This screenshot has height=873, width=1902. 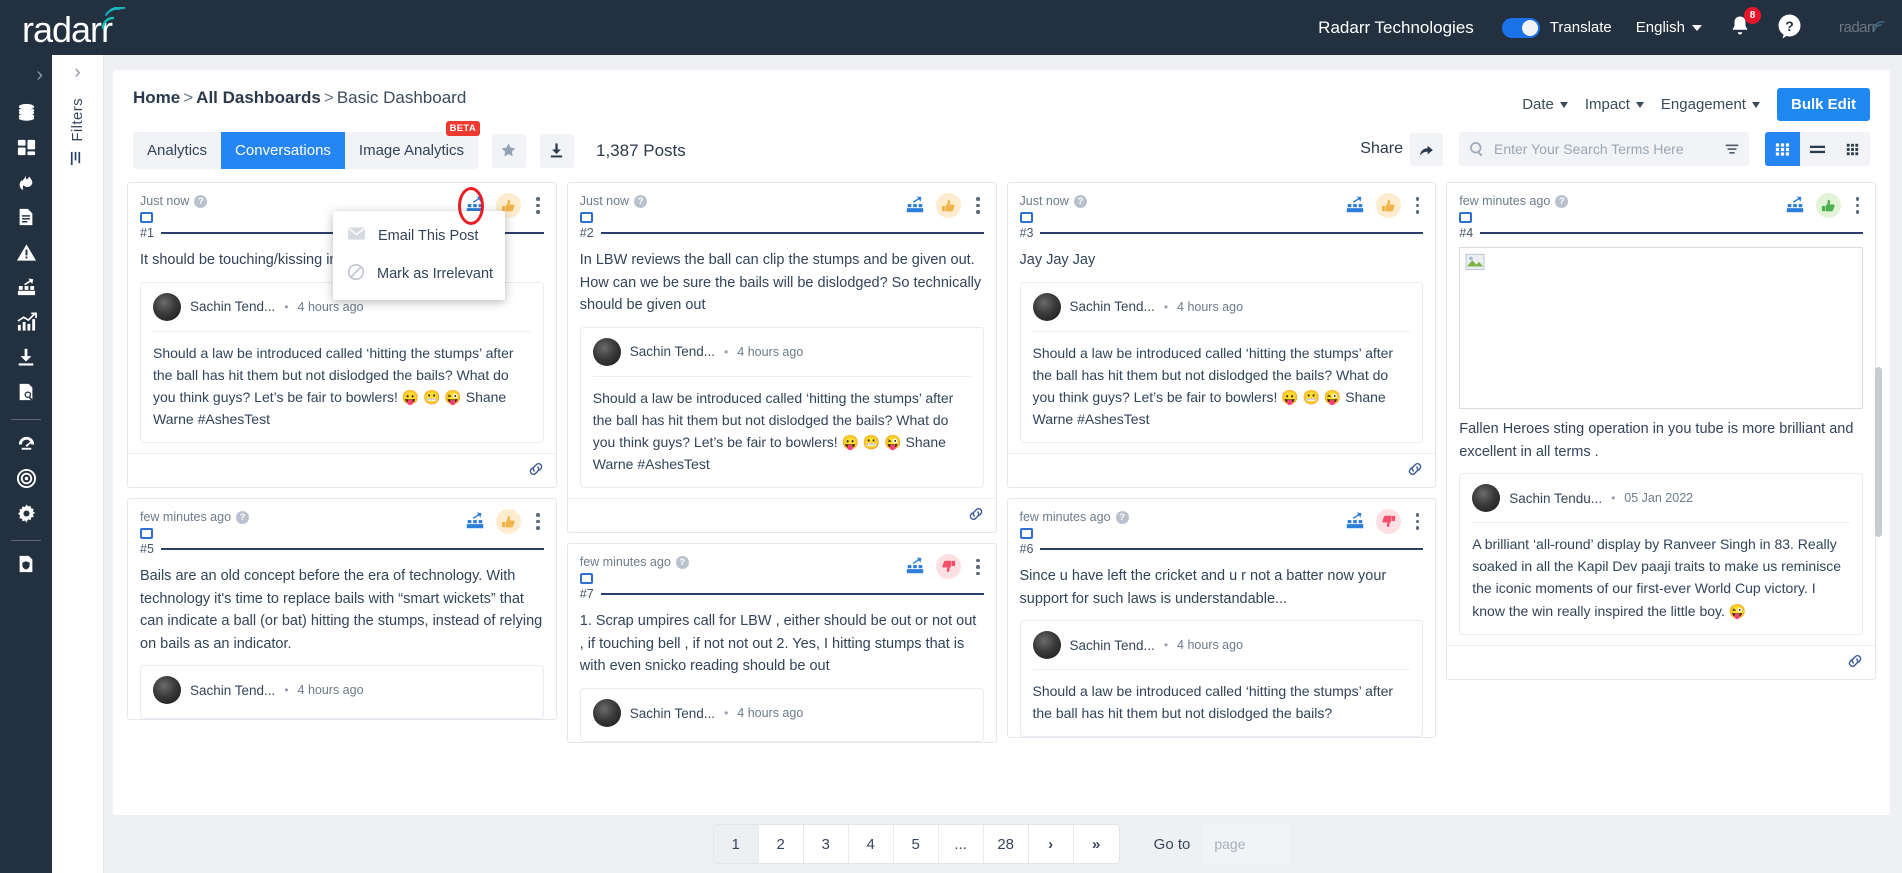 I want to click on share-button, so click(x=1426, y=149).